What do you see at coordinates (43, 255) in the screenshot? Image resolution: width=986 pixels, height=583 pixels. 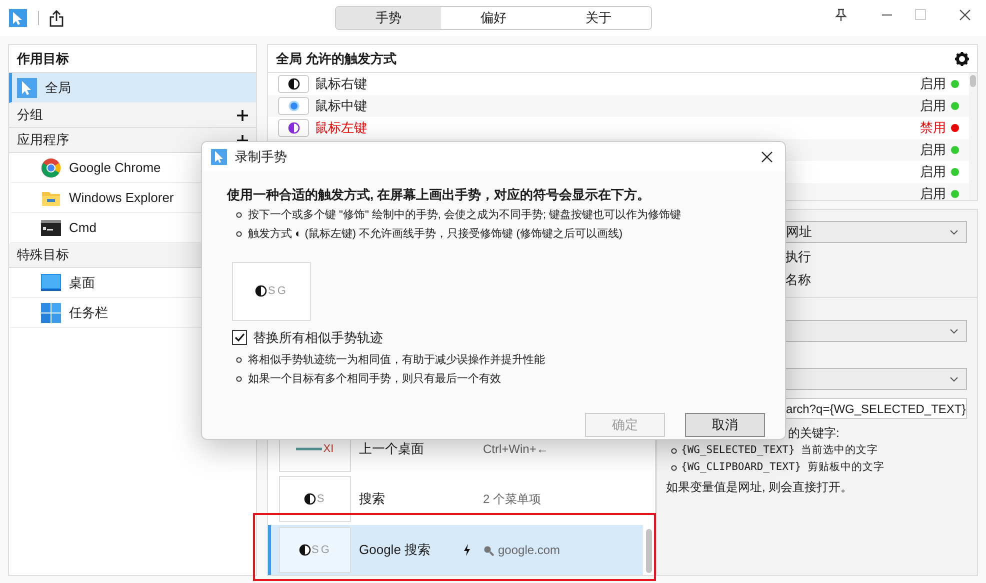 I see `section-header: 特殊目标` at bounding box center [43, 255].